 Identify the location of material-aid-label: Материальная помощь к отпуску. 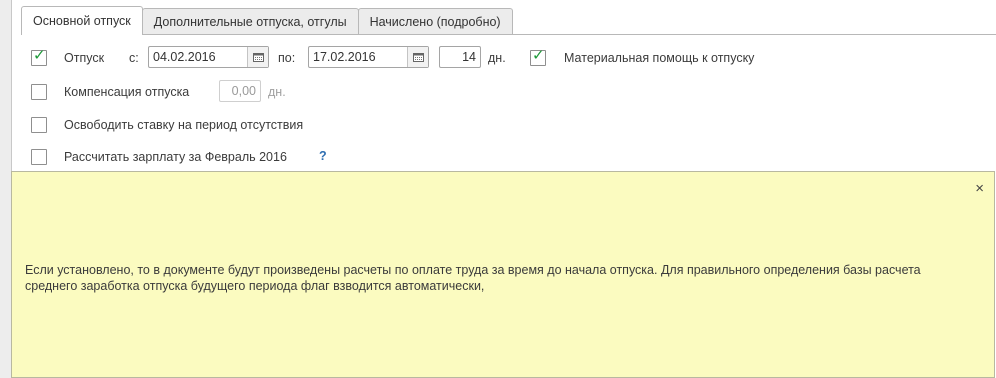
(659, 58).